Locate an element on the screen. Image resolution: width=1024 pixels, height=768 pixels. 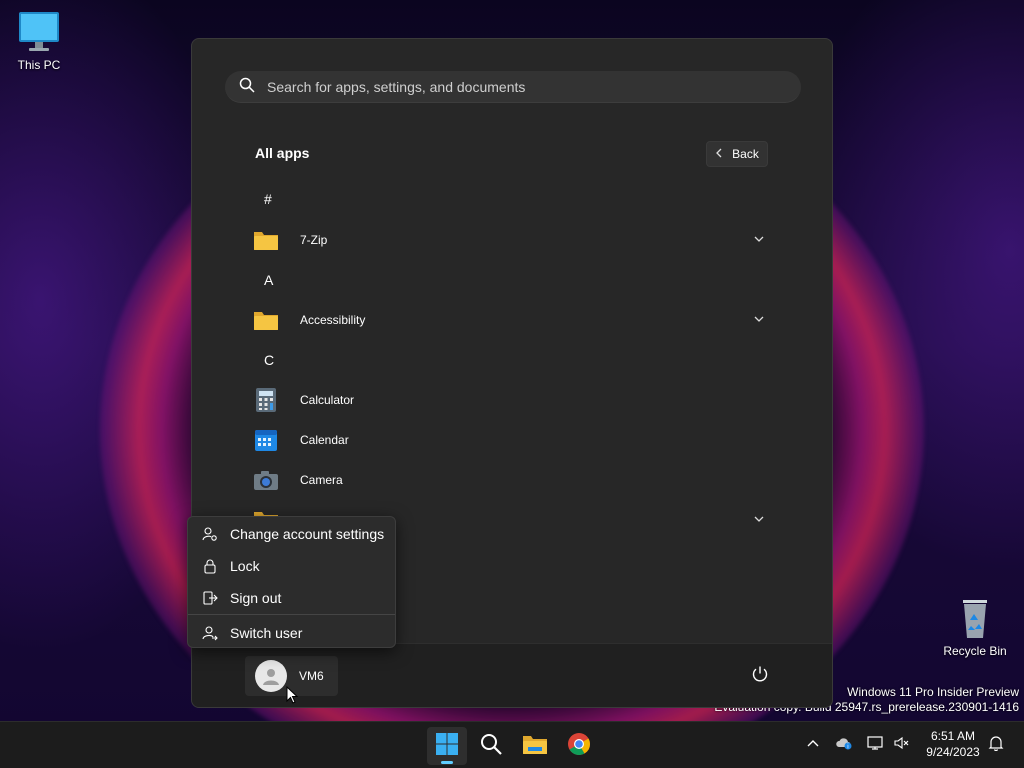
app-name: Accessibility is located at coordinates (333, 320).